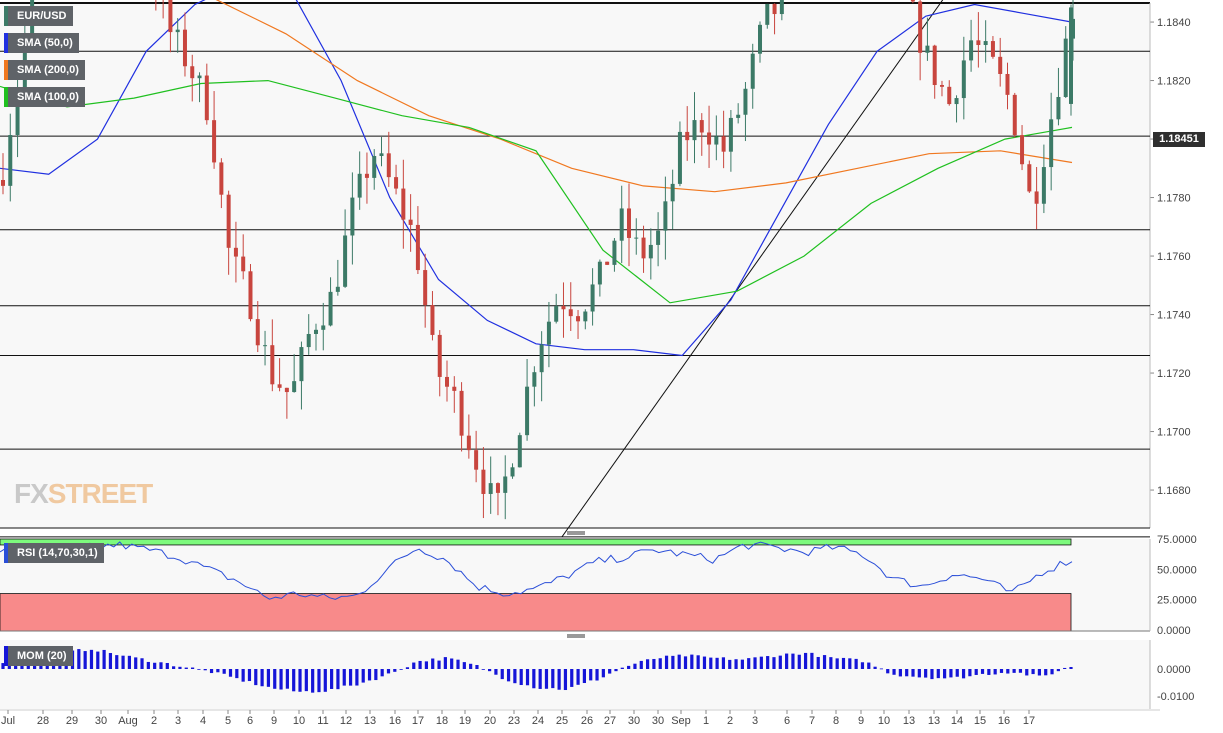 This screenshot has width=1223, height=733. Describe the element at coordinates (1029, 721) in the screenshot. I see `time-tick-label: 17` at that location.